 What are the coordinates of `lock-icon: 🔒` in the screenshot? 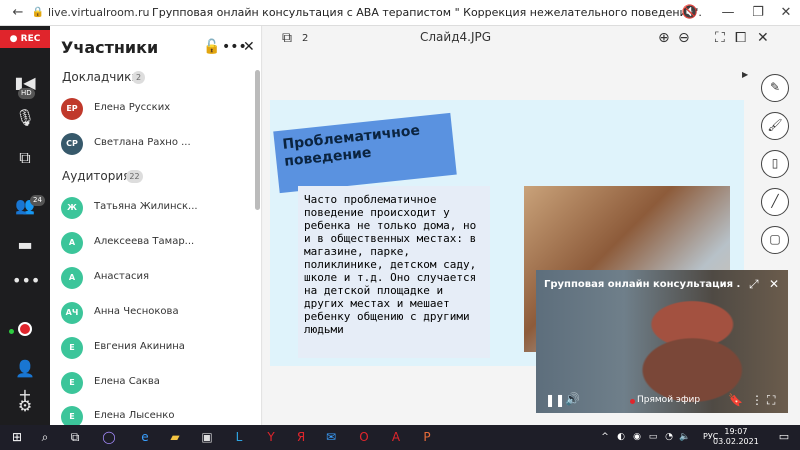 It's located at (38, 13).